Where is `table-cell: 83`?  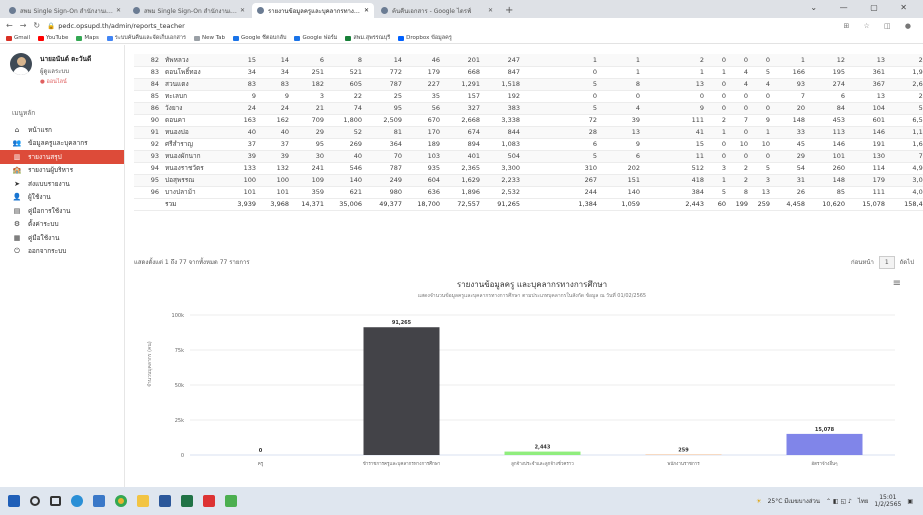
table-cell: 83 is located at coordinates (242, 84).